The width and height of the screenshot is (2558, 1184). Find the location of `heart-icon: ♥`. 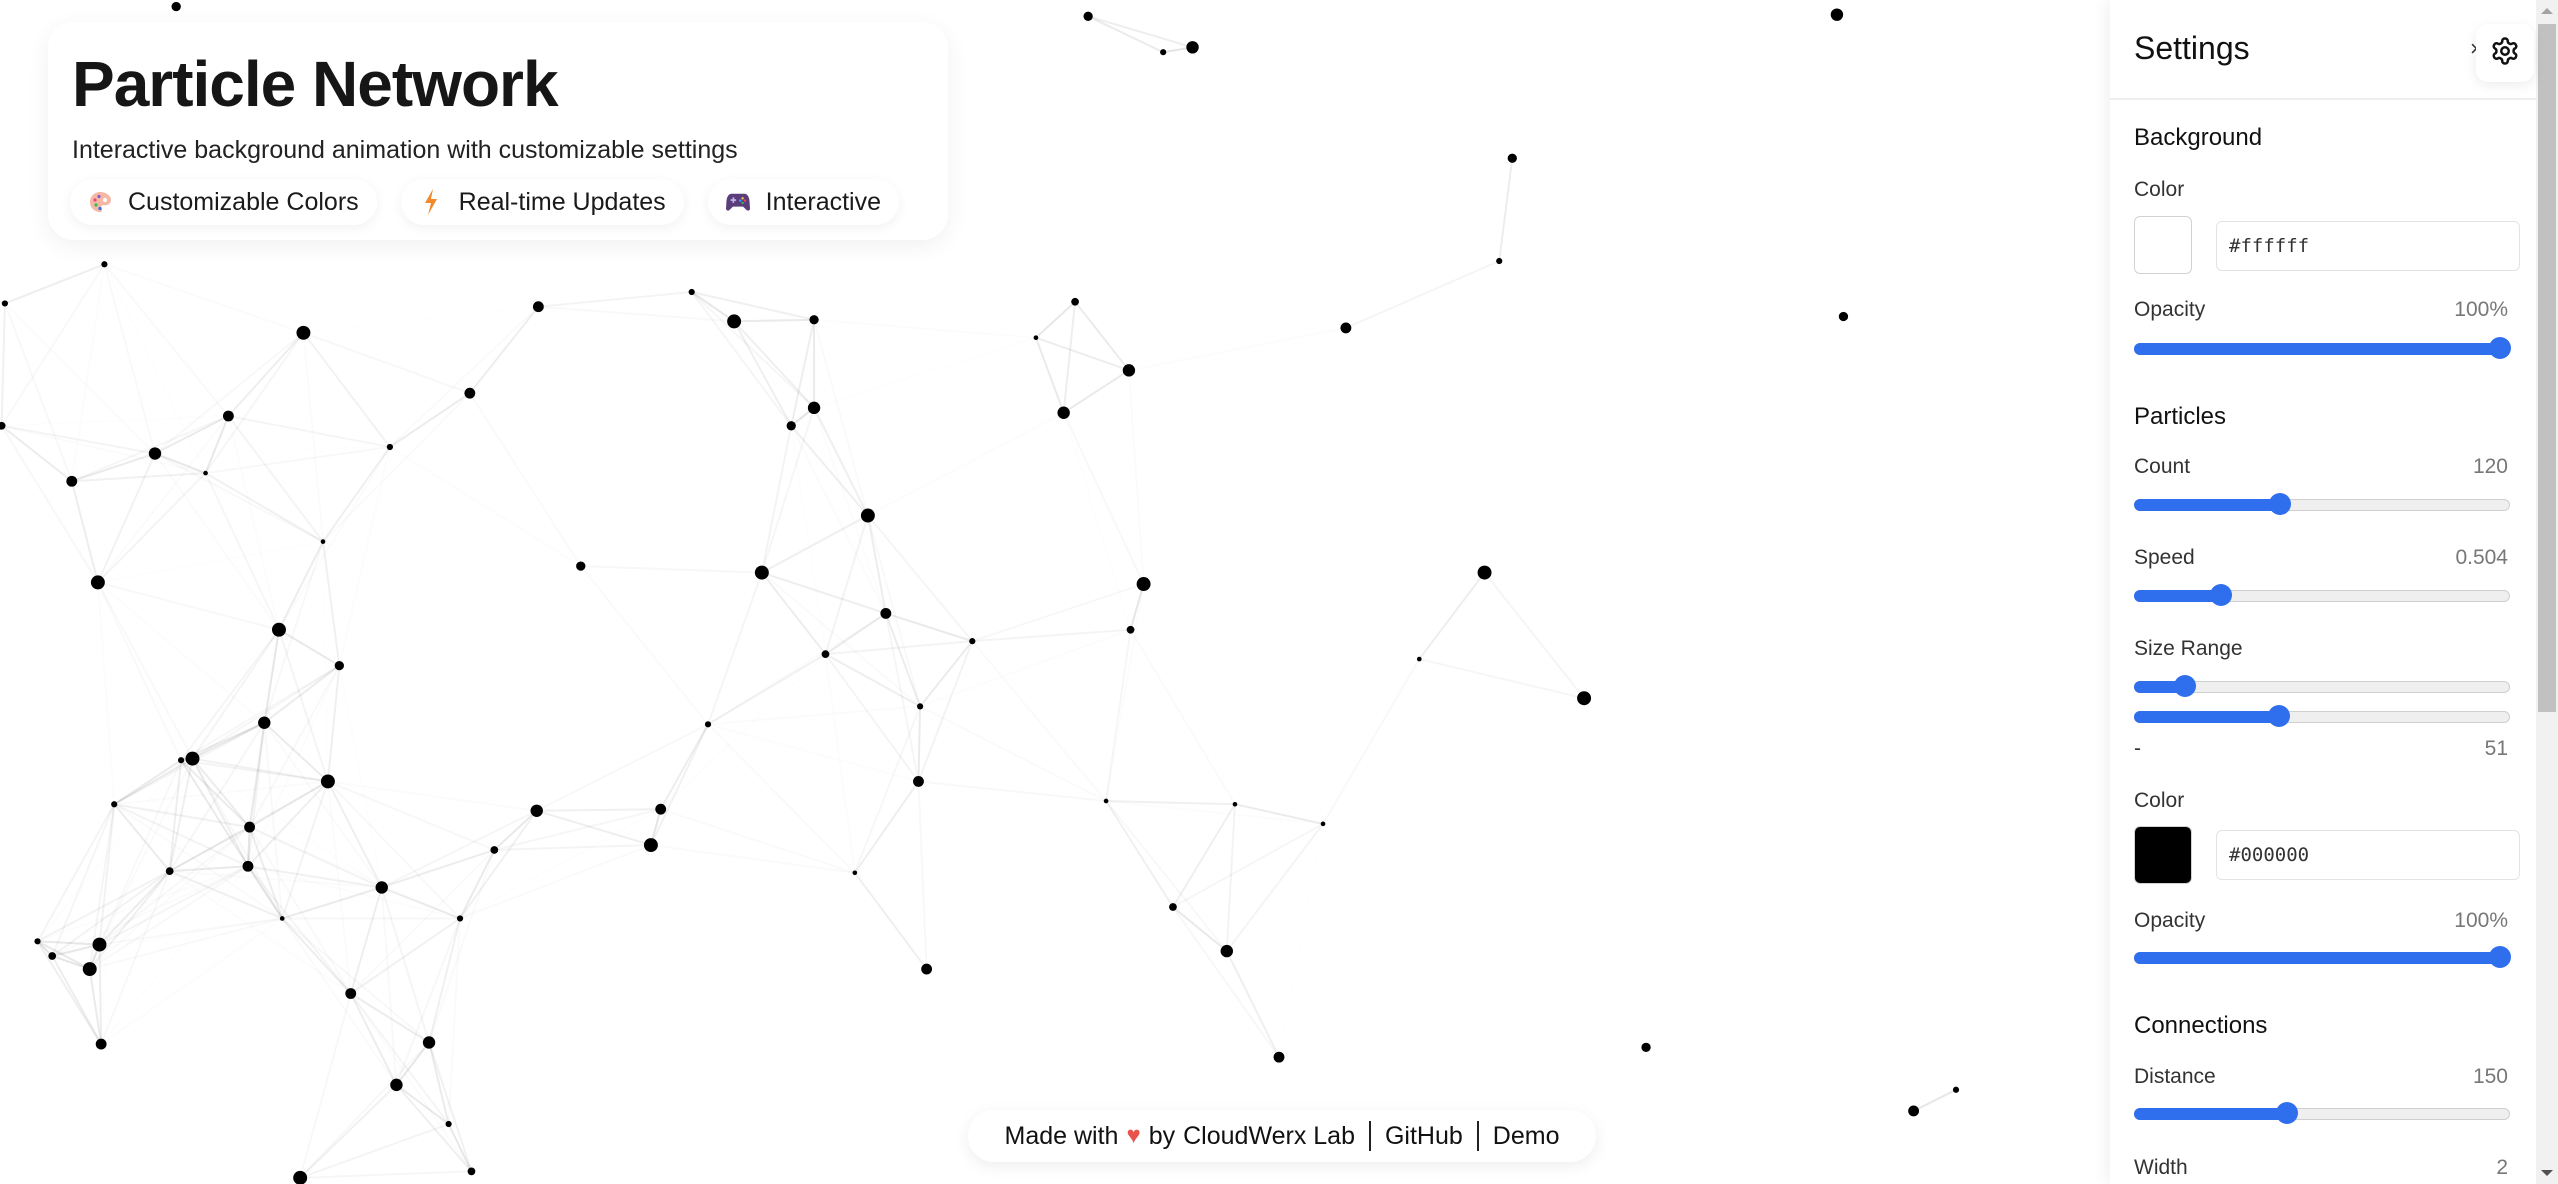

heart-icon: ♥ is located at coordinates (1133, 1135).